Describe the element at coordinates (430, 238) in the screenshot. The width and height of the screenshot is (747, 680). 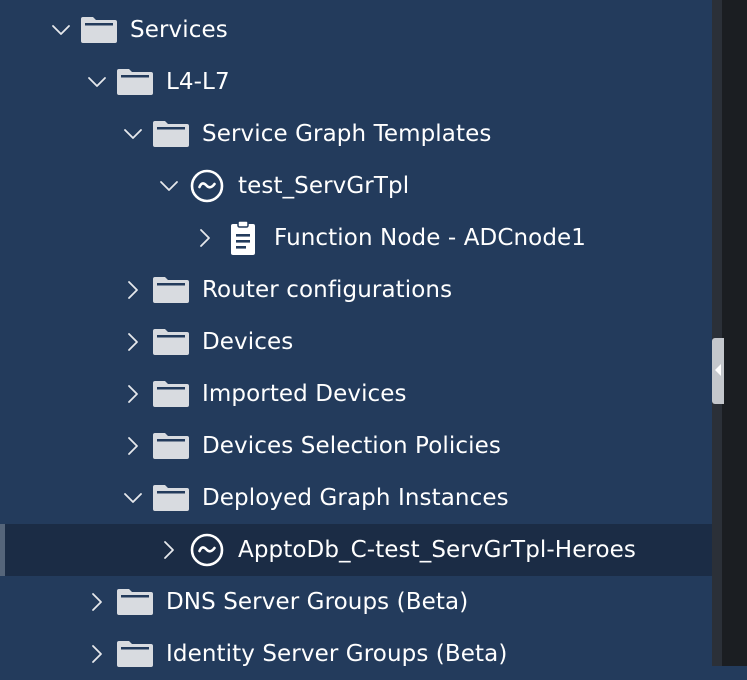
I see `tree-row-label: Function Node - ADCnode1` at that location.